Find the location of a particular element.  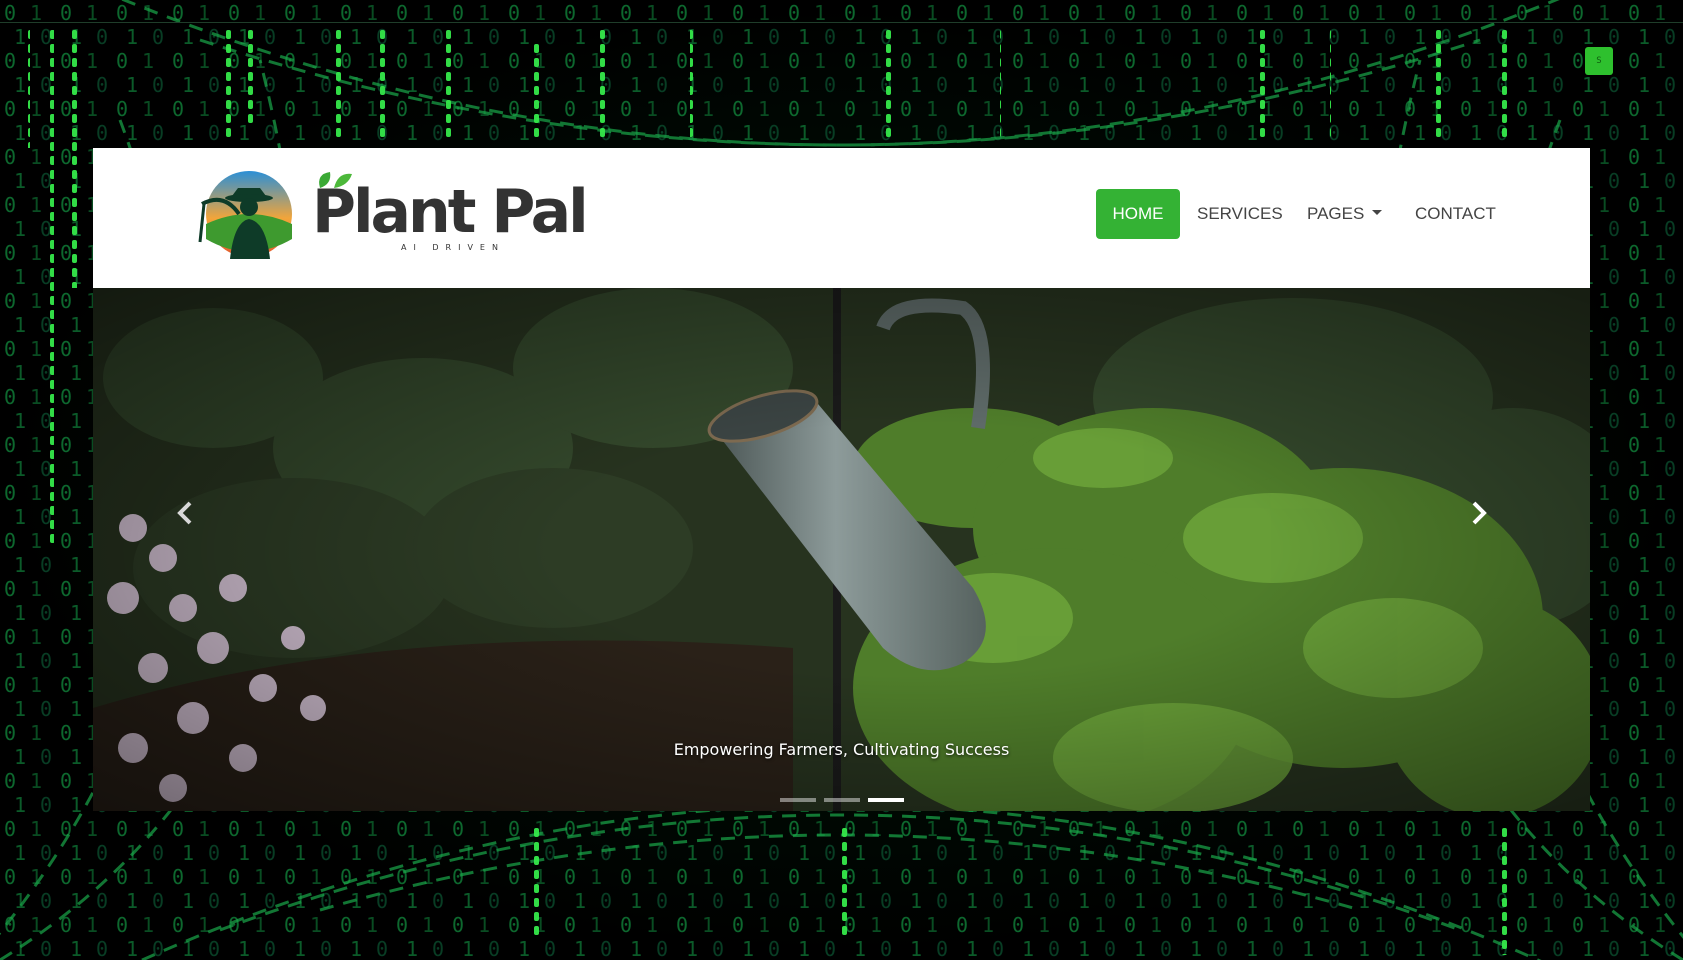

carousel-indicators is located at coordinates (841, 800).